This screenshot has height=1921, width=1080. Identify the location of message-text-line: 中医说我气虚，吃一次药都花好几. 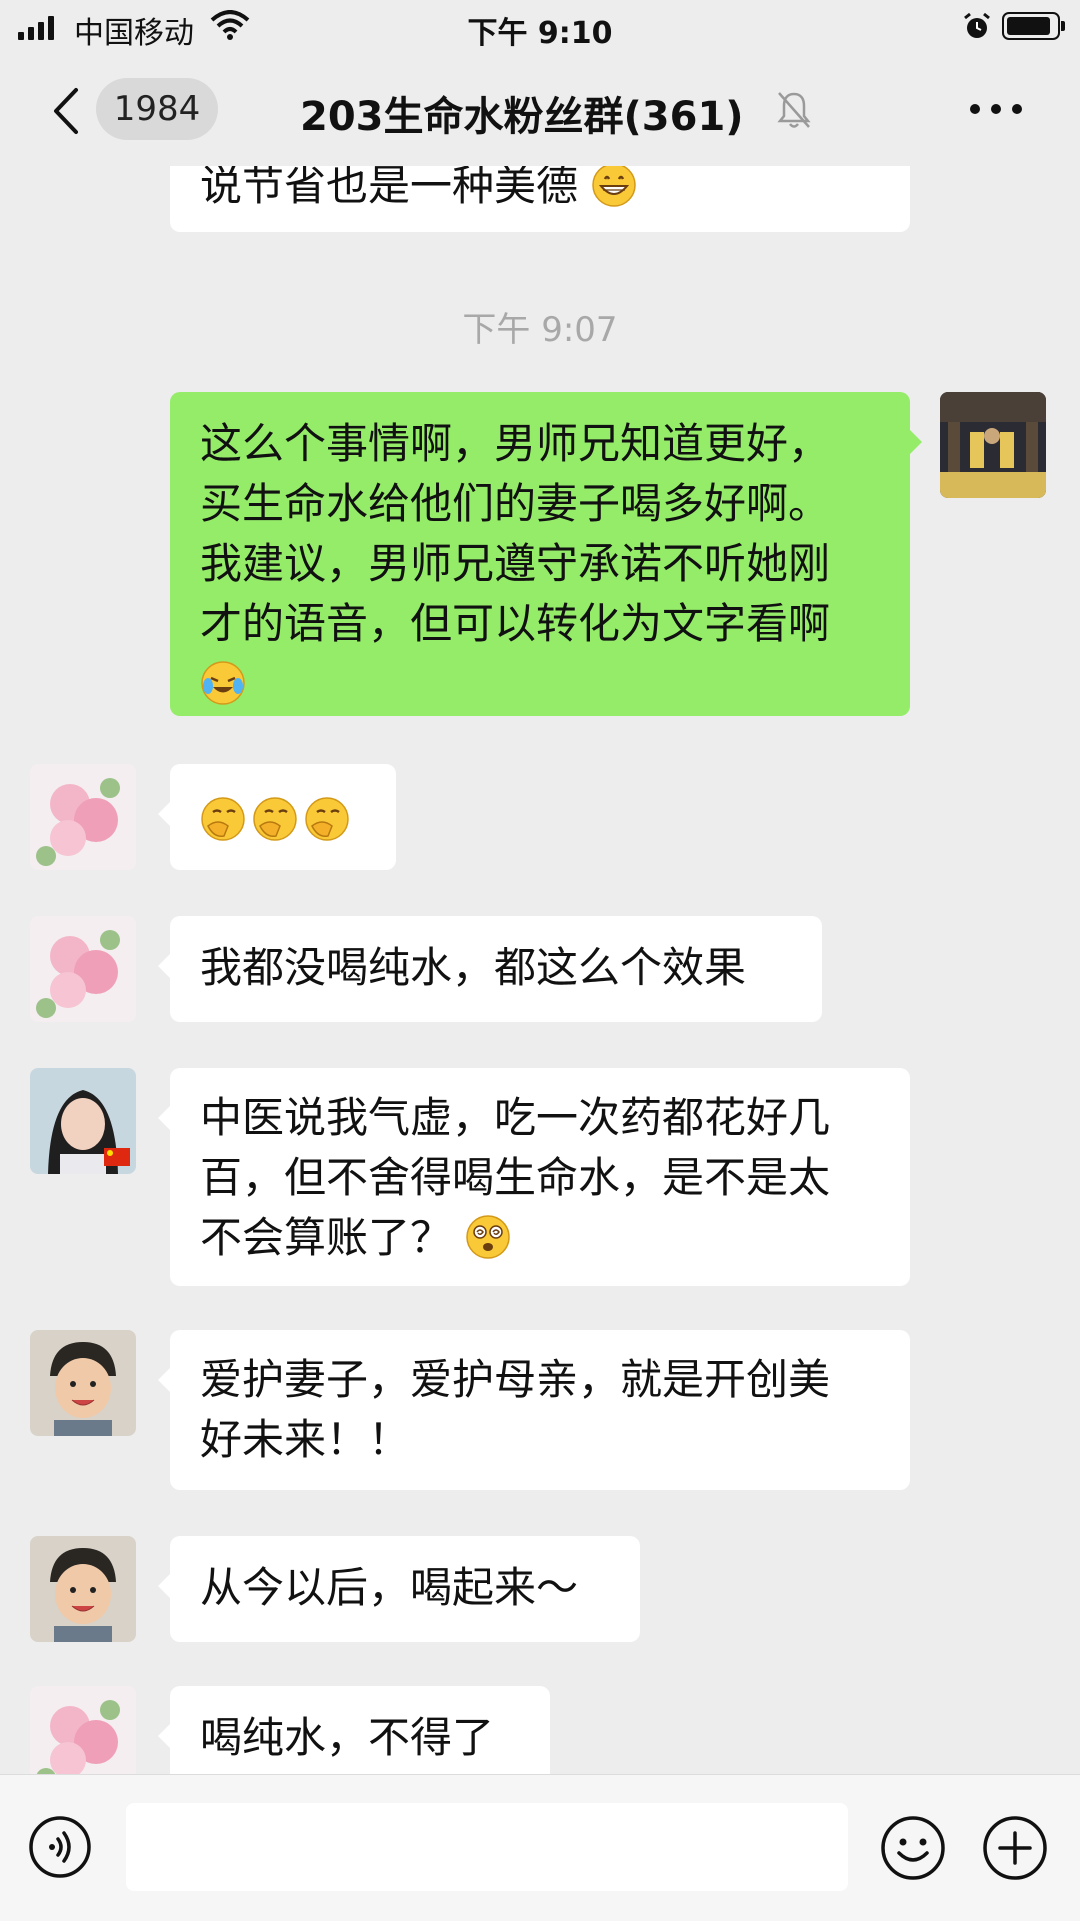
(515, 1117).